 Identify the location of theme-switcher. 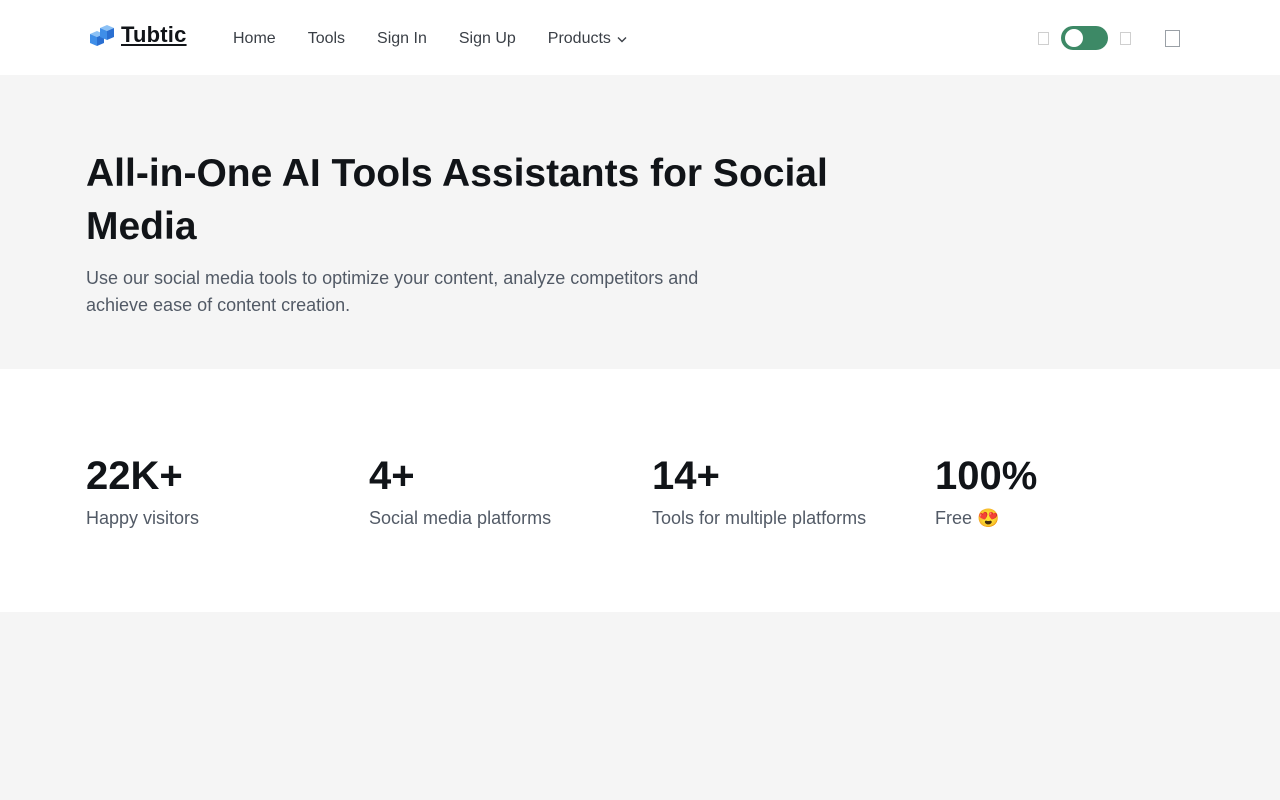
(1084, 38).